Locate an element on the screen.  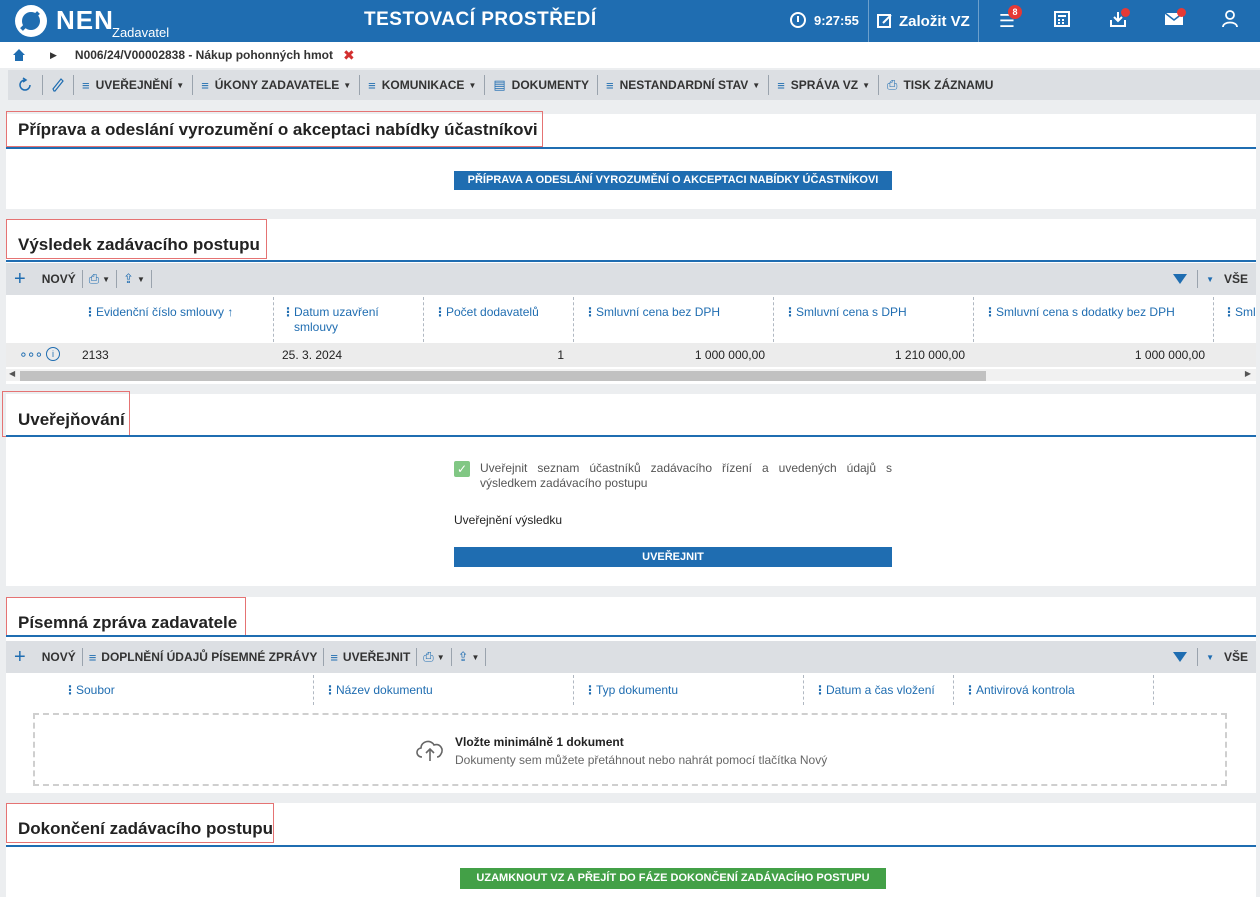
col-nazev: ⋮ Název dokumentu is located at coordinates (378, 690).